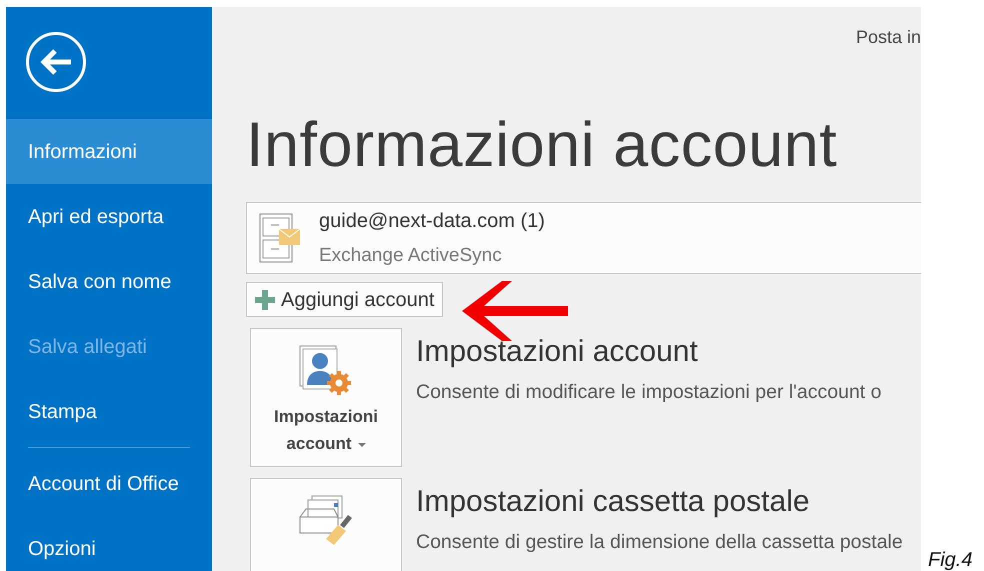  What do you see at coordinates (280, 238) in the screenshot?
I see `mailbox-icon` at bounding box center [280, 238].